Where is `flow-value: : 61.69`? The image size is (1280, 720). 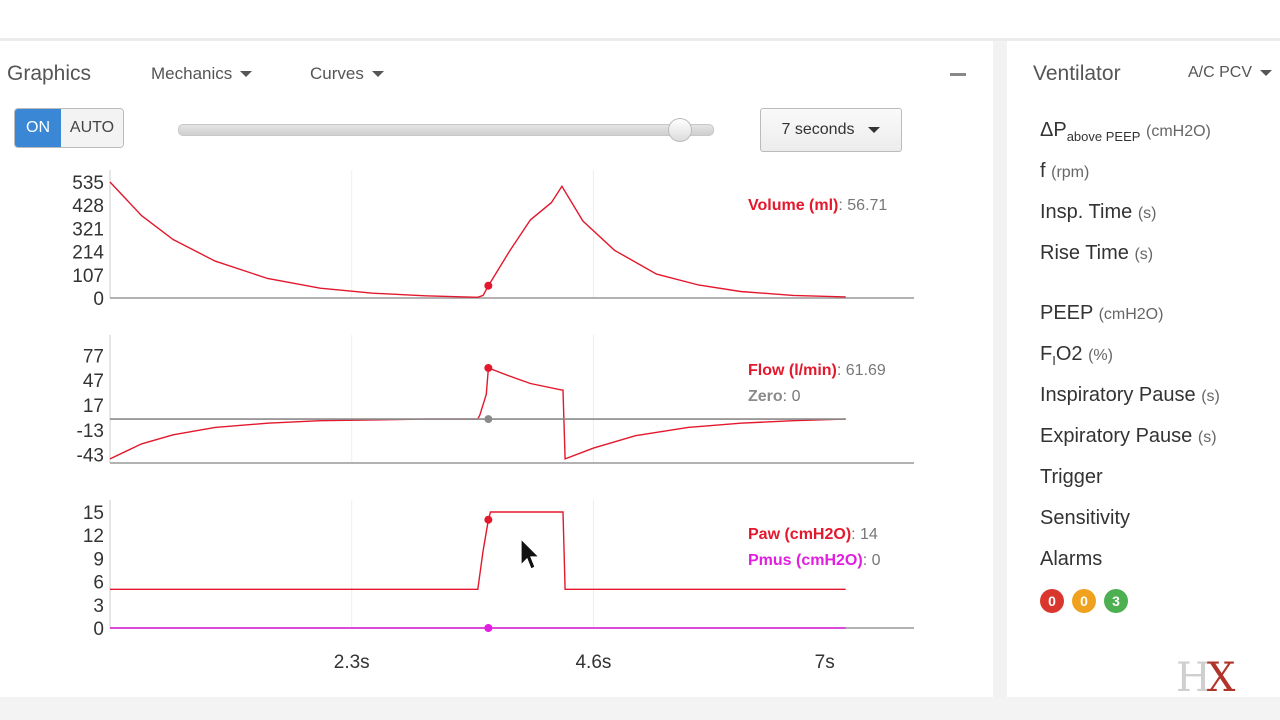 flow-value: : 61.69 is located at coordinates (861, 370).